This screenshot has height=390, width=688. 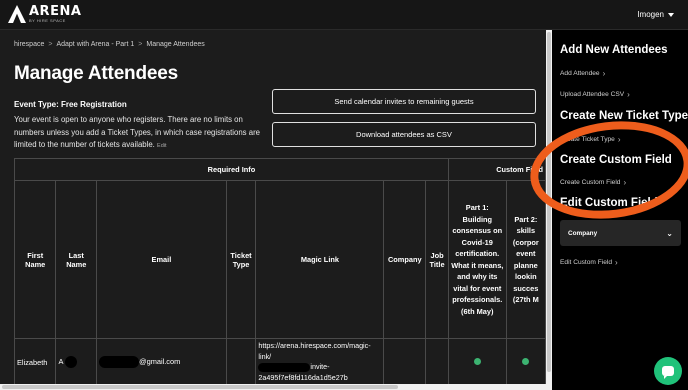 I want to click on event-type-label: Event Type: Free Registration, so click(x=70, y=104).